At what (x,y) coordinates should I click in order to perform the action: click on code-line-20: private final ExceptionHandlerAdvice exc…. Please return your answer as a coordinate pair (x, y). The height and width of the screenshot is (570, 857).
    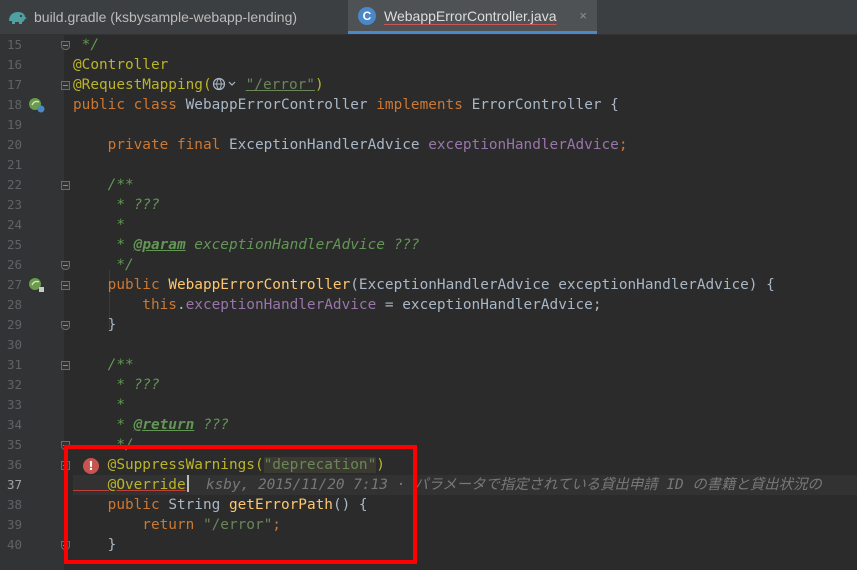
    Looking at the image, I should click on (465, 145).